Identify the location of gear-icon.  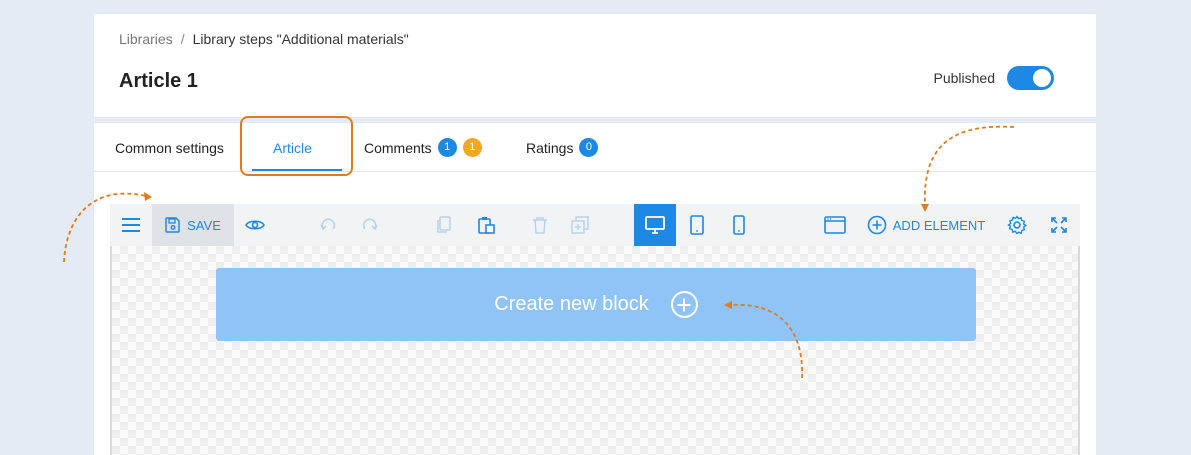
(1017, 225).